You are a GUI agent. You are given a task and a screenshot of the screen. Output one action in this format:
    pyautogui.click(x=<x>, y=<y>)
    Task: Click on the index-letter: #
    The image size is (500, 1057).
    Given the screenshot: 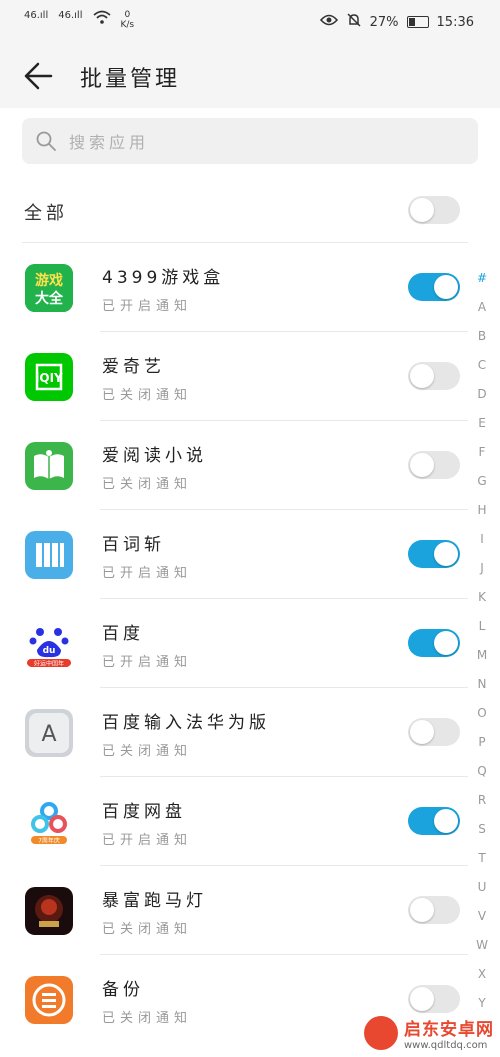 What is the action you would take?
    pyautogui.click(x=482, y=278)
    